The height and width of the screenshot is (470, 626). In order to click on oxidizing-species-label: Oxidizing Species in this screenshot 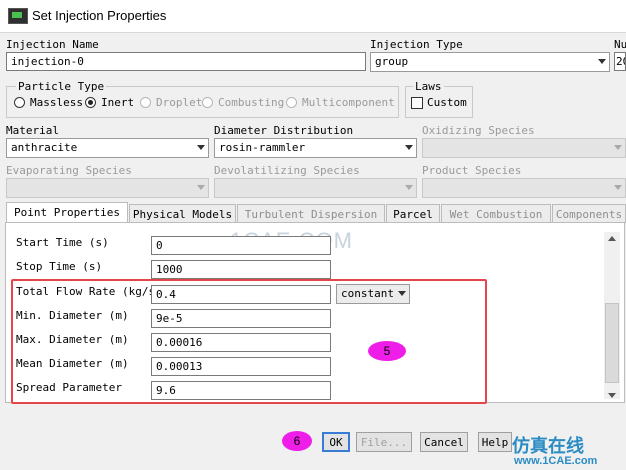, I will do `click(478, 130)`.